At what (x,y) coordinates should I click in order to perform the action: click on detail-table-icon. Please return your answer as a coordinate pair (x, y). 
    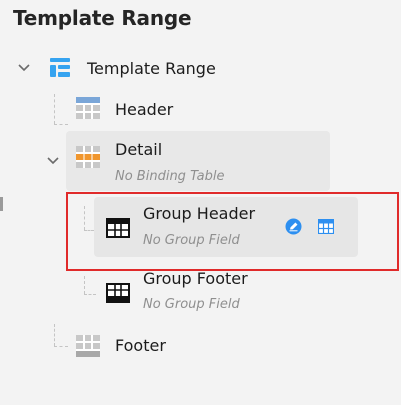
    Looking at the image, I should click on (88, 157).